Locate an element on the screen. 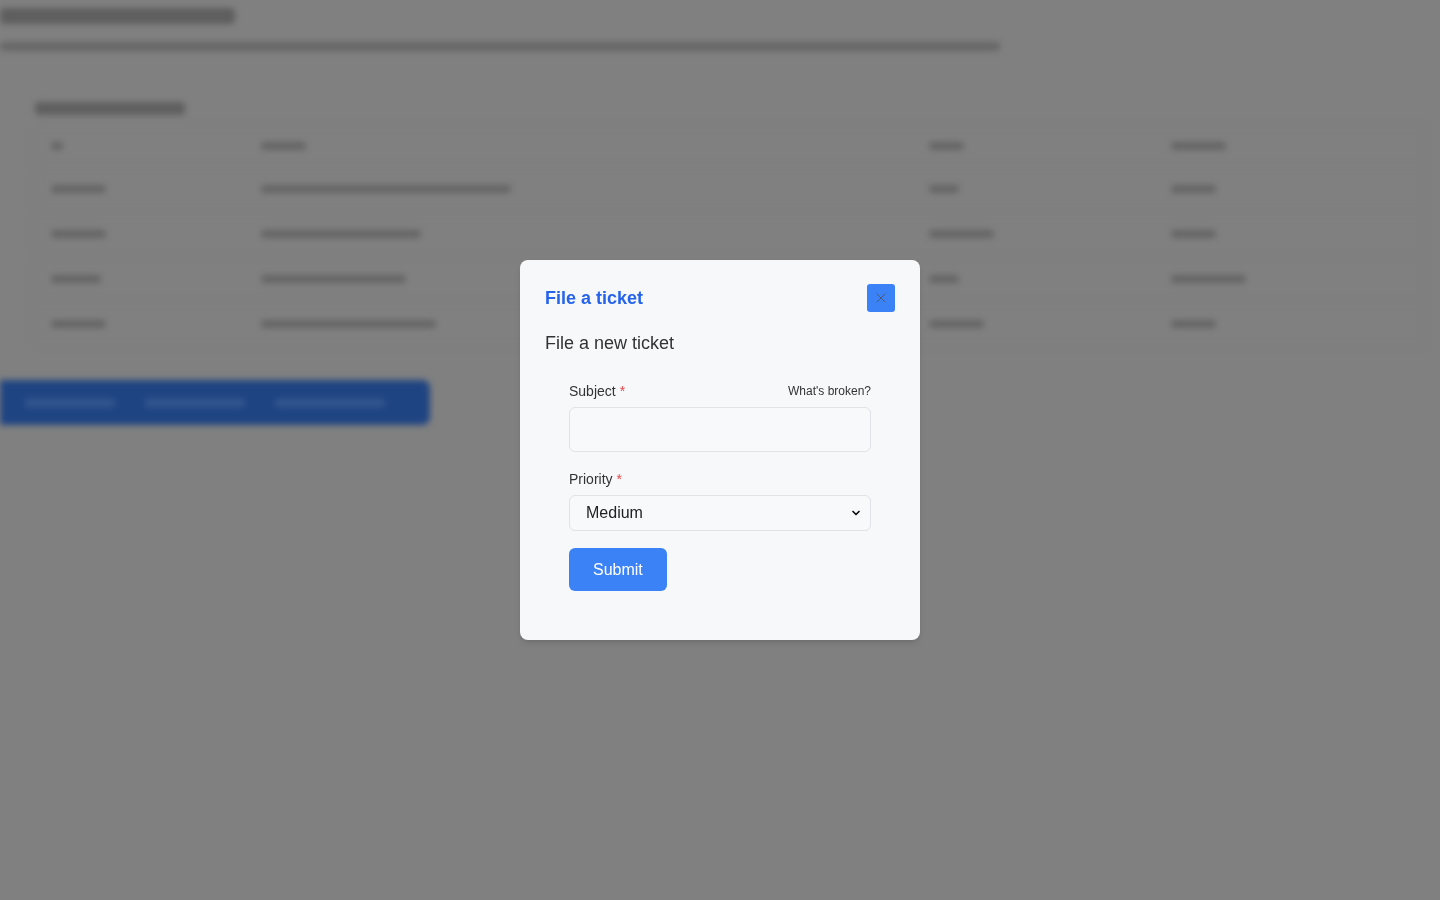 The height and width of the screenshot is (900, 1440). dialog-subtitle: File a new ticket is located at coordinates (610, 343).